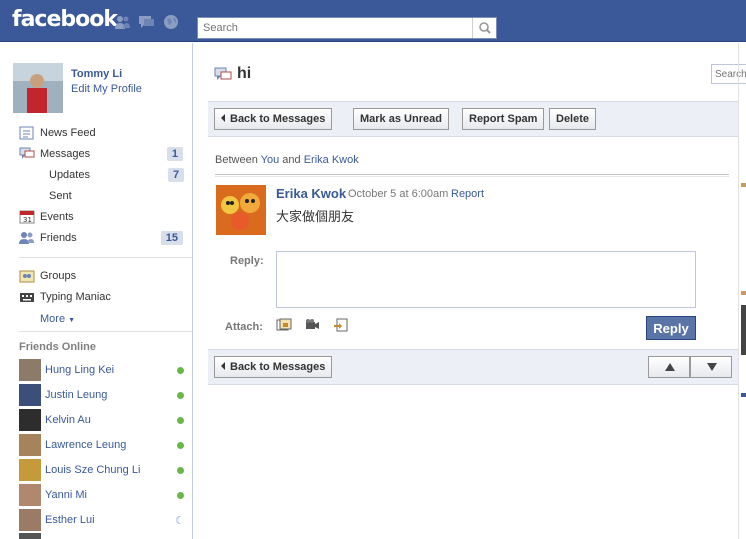 The height and width of the screenshot is (539, 746). I want to click on notifications-globe-icon, so click(171, 22).